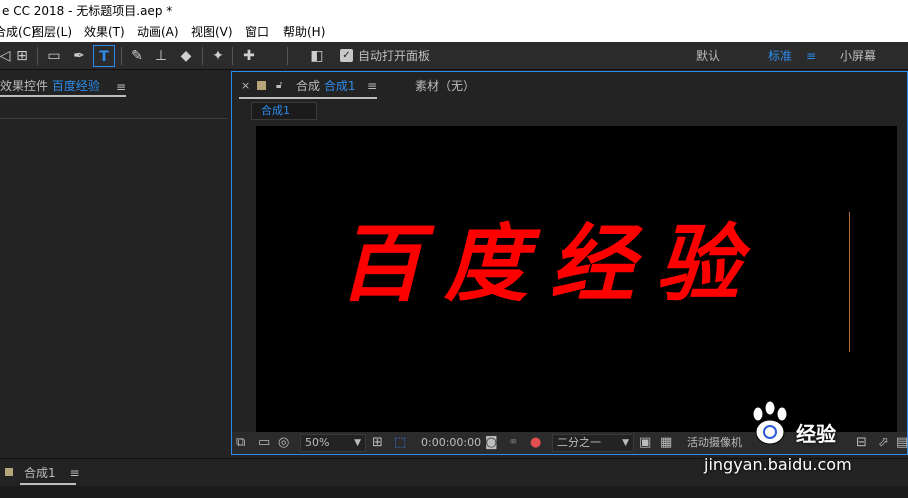 The width and height of the screenshot is (908, 498). What do you see at coordinates (24, 86) in the screenshot?
I see `effect-controls-label: 效果控件` at bounding box center [24, 86].